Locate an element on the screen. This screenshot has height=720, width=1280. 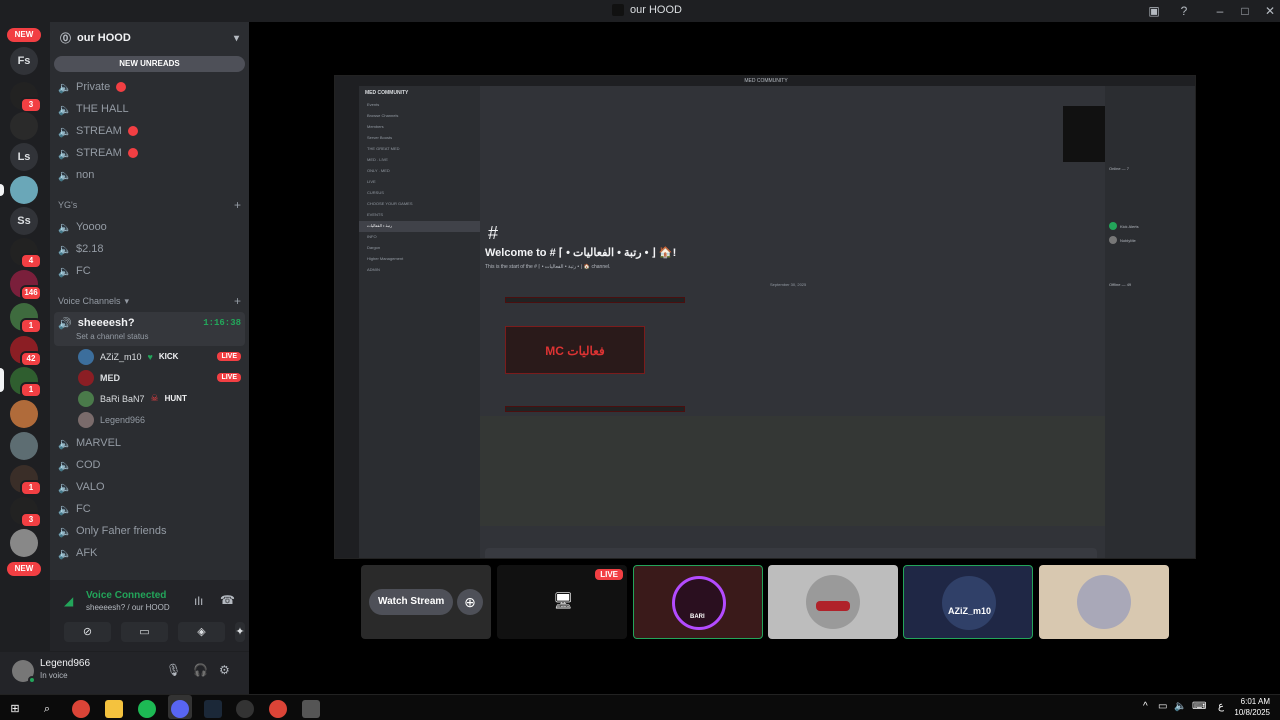
channel-label: $2.18 is located at coordinates (90, 249).